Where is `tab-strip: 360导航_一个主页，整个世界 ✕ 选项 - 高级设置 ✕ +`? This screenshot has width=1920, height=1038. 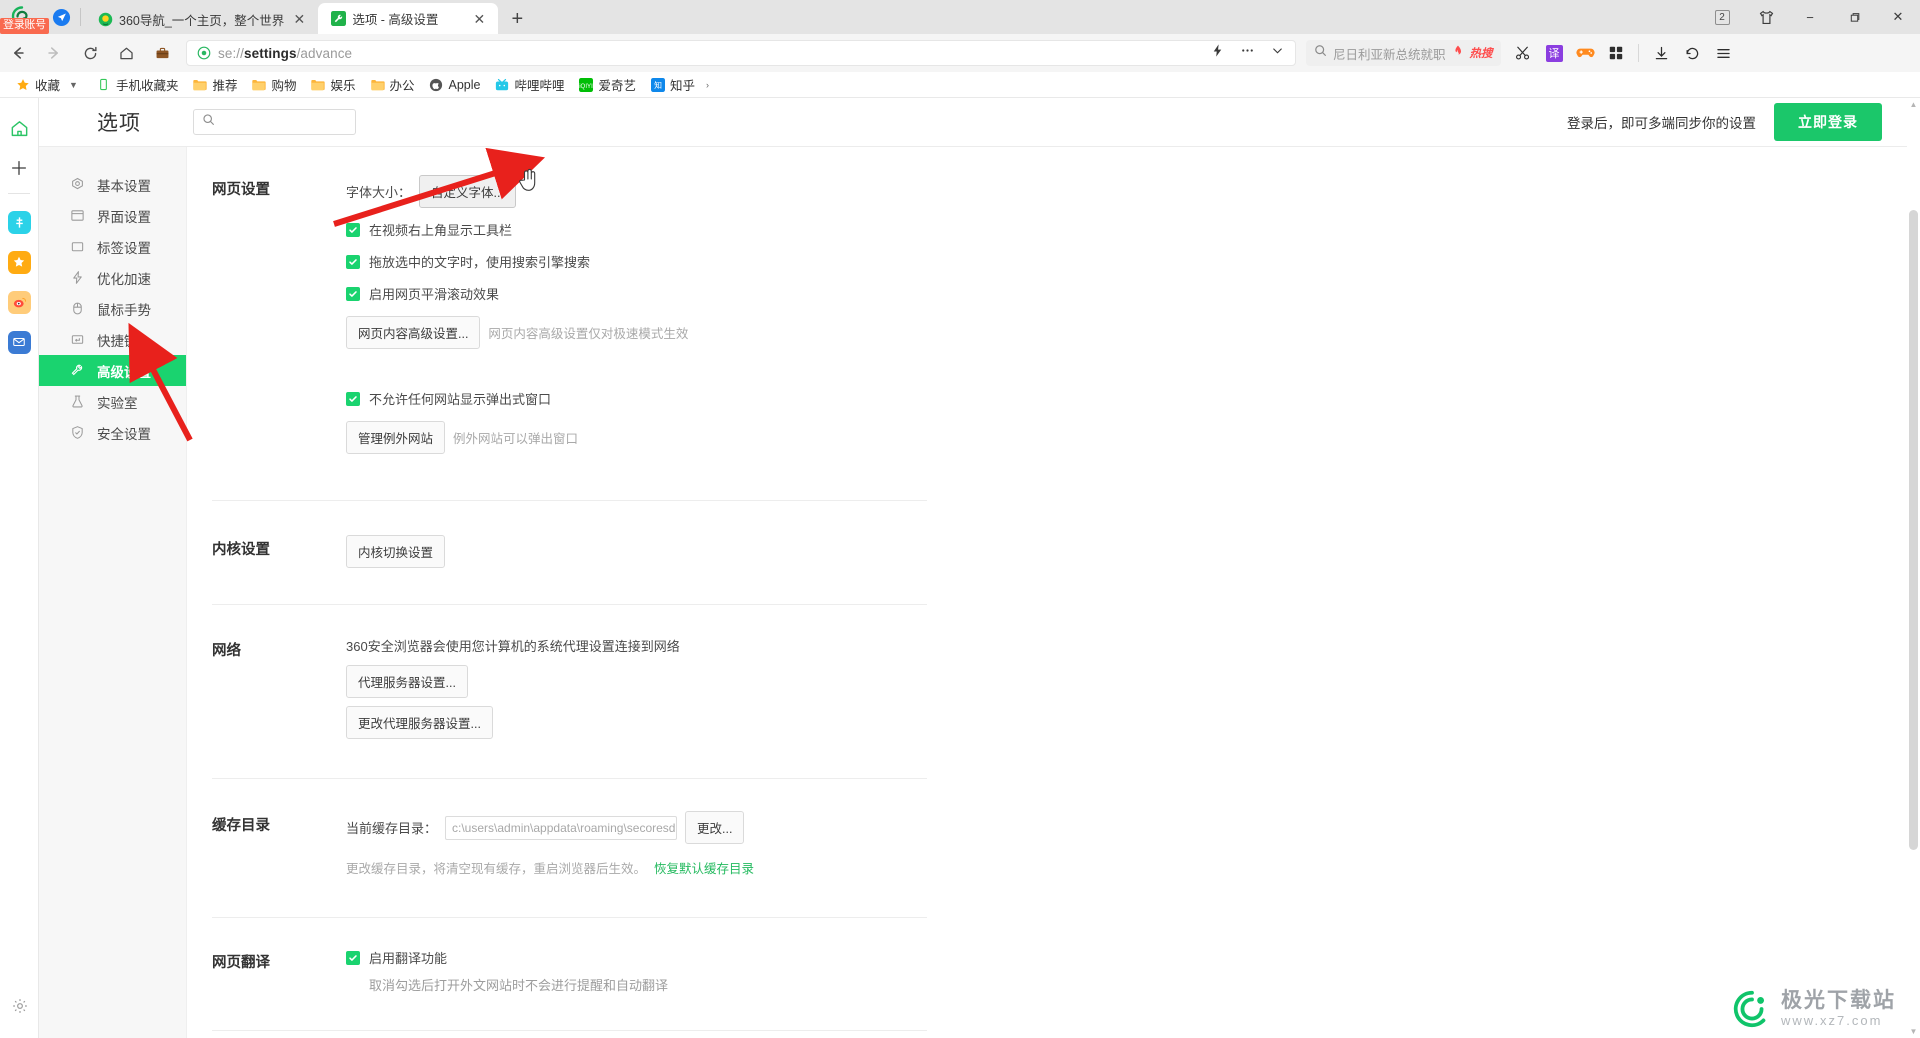 tab-strip: 360导航_一个主页，整个世界 ✕ 选项 - 高级设置 ✕ + is located at coordinates (308, 17).